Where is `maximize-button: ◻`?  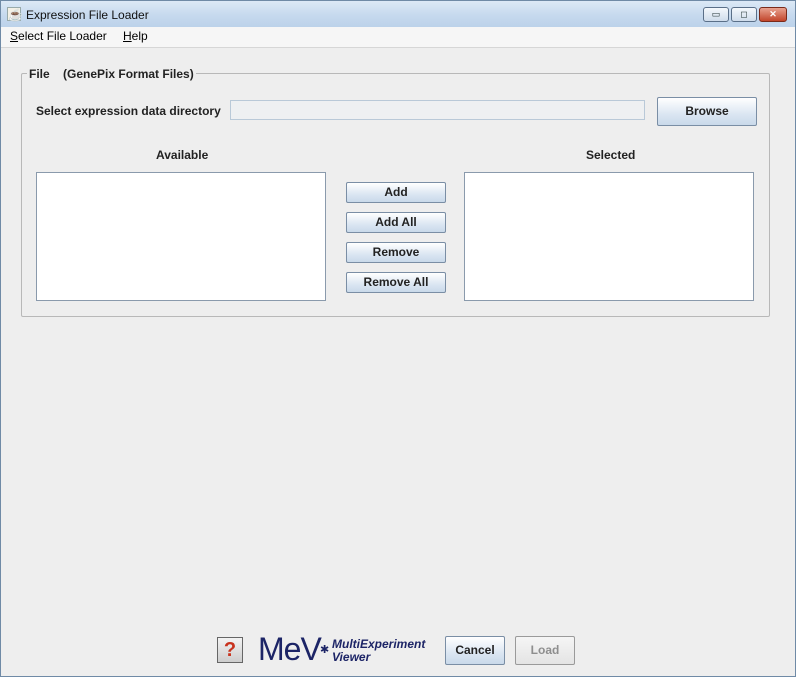
maximize-button: ◻ is located at coordinates (744, 14).